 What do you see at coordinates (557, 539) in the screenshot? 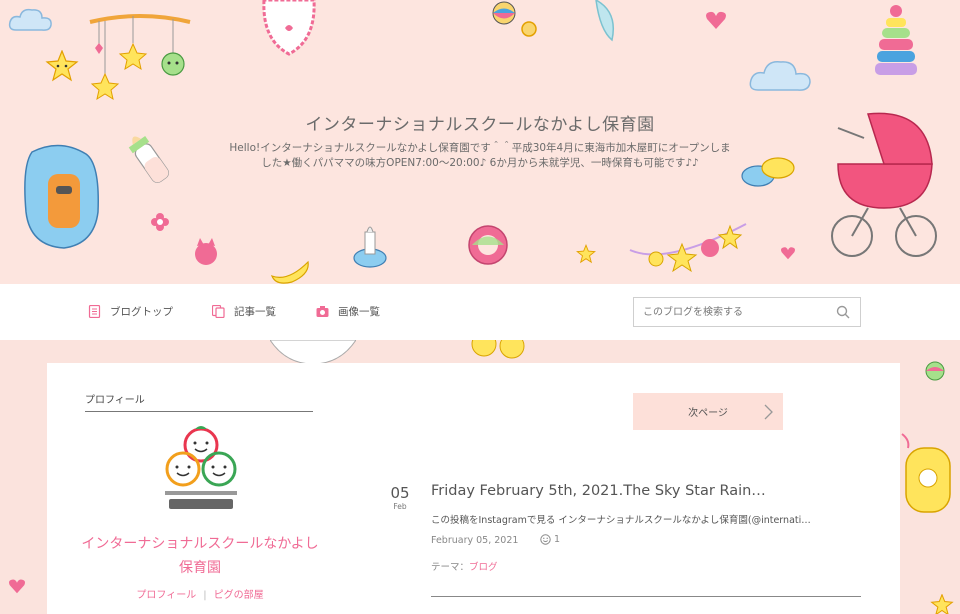
I see `like-count: 1` at bounding box center [557, 539].